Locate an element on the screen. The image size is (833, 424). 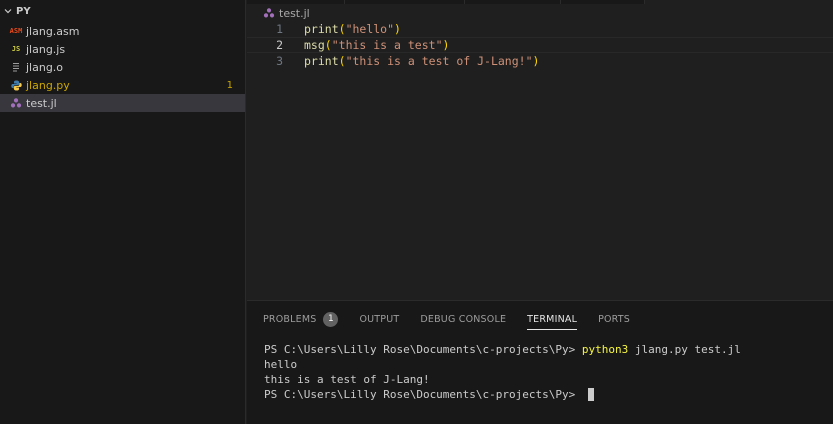
asm-file-icon: ASM is located at coordinates (16, 31).